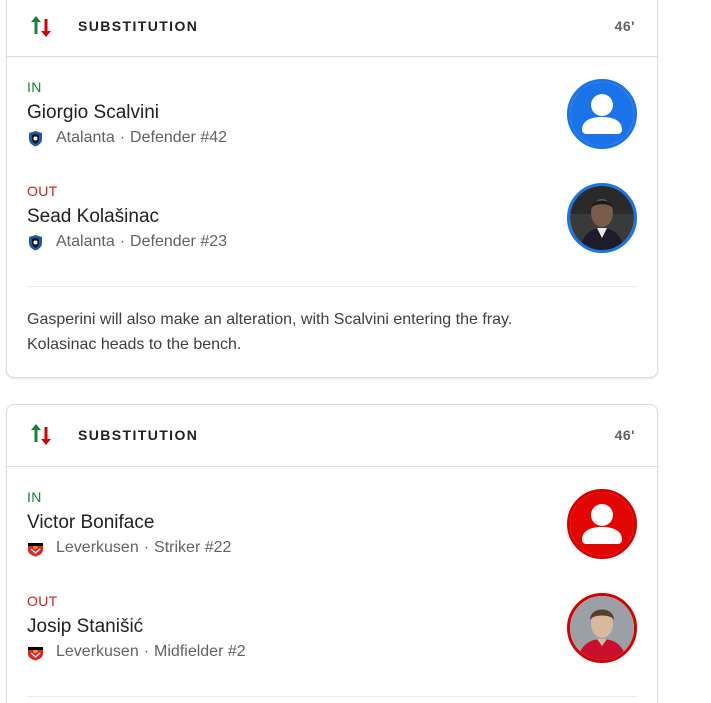 The width and height of the screenshot is (711, 703). I want to click on player-meta: Atalanta · Defender #23, so click(127, 242).